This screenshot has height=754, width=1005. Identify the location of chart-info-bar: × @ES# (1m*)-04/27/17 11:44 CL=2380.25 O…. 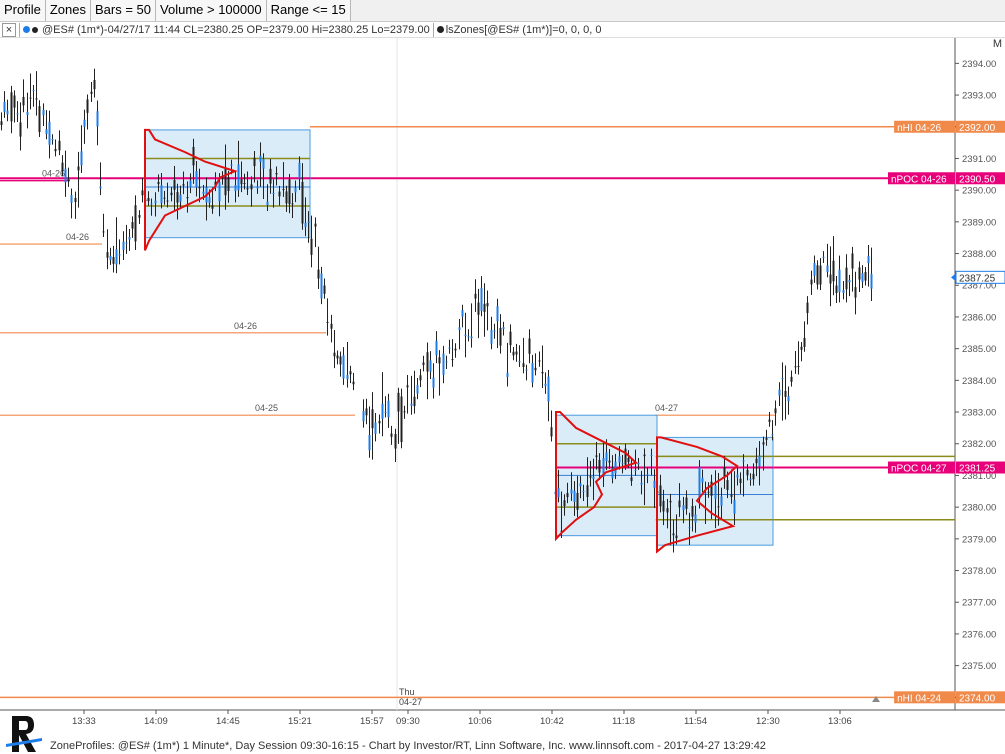
(502, 30).